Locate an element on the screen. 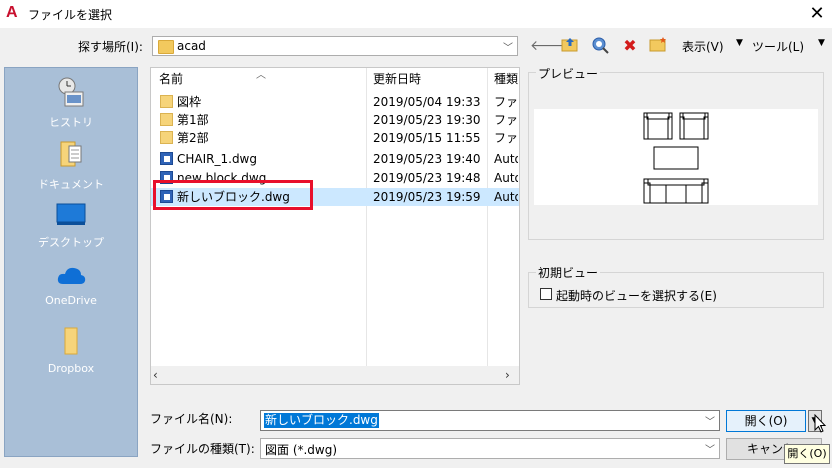 This screenshot has width=832, height=468. look-in-dropdown: acad ﹀ is located at coordinates (335, 46).